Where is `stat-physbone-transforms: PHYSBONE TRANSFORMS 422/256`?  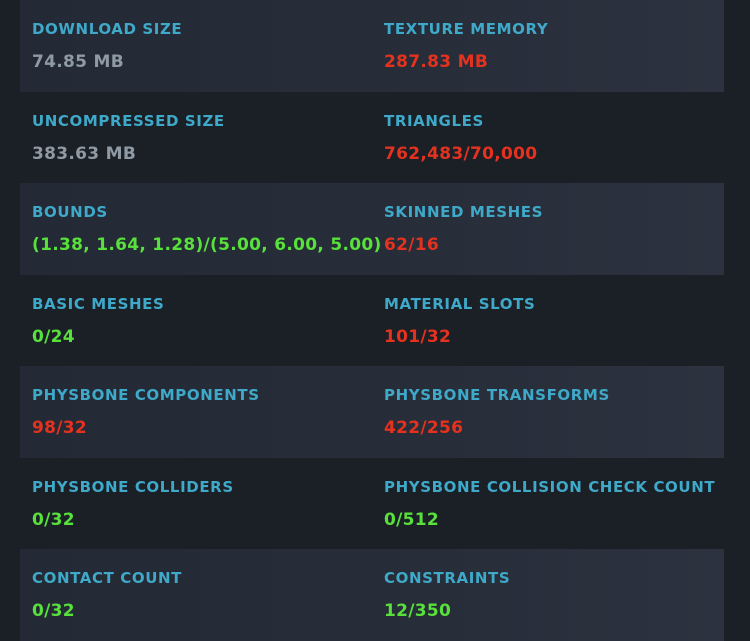 stat-physbone-transforms: PHYSBONE TRANSFORMS 422/256 is located at coordinates (554, 412).